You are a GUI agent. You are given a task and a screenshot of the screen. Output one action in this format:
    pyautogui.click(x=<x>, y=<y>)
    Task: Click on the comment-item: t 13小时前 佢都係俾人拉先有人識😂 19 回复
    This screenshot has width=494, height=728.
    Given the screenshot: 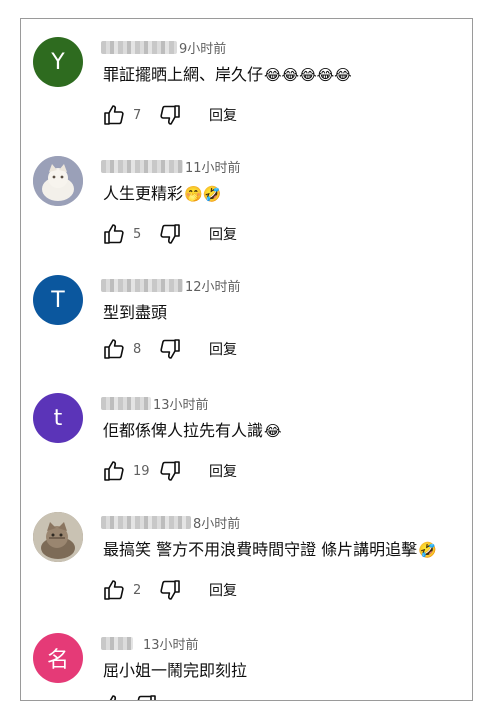 What is the action you would take?
    pyautogui.click(x=246, y=452)
    